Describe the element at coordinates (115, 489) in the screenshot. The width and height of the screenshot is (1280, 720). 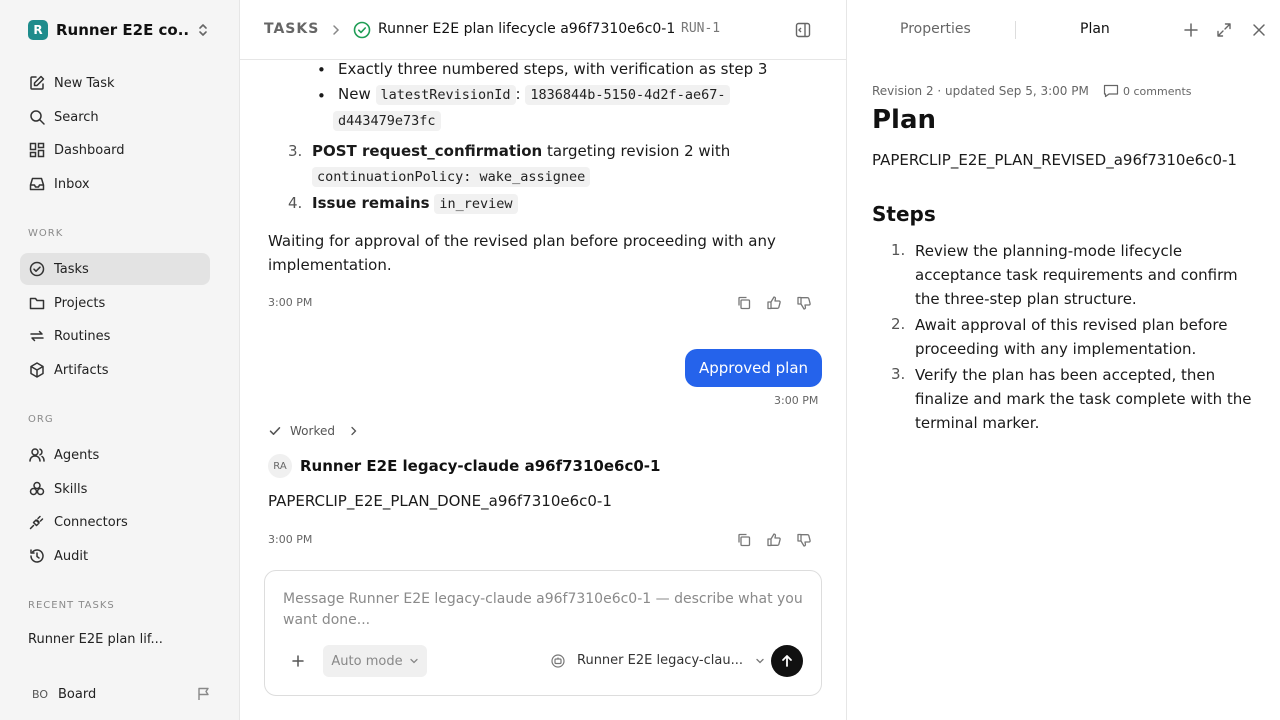
I see `sidebar-item-skills: Skills` at that location.